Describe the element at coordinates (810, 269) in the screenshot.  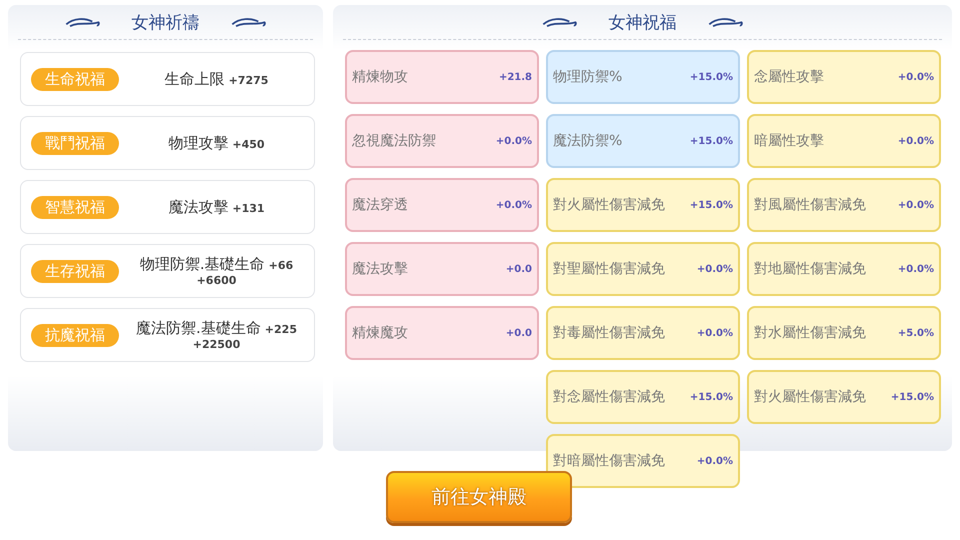
I see `stat-name: 對地屬性傷害減免` at that location.